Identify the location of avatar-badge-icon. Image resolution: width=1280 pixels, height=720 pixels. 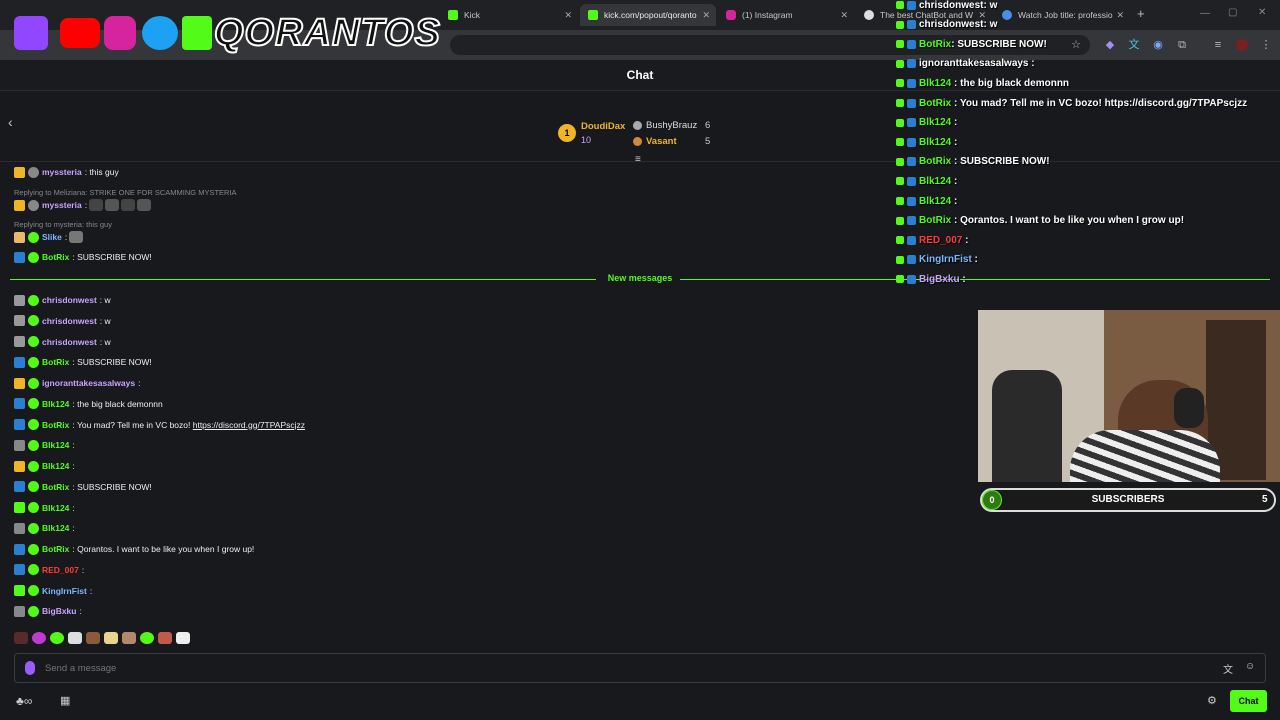
(33, 205).